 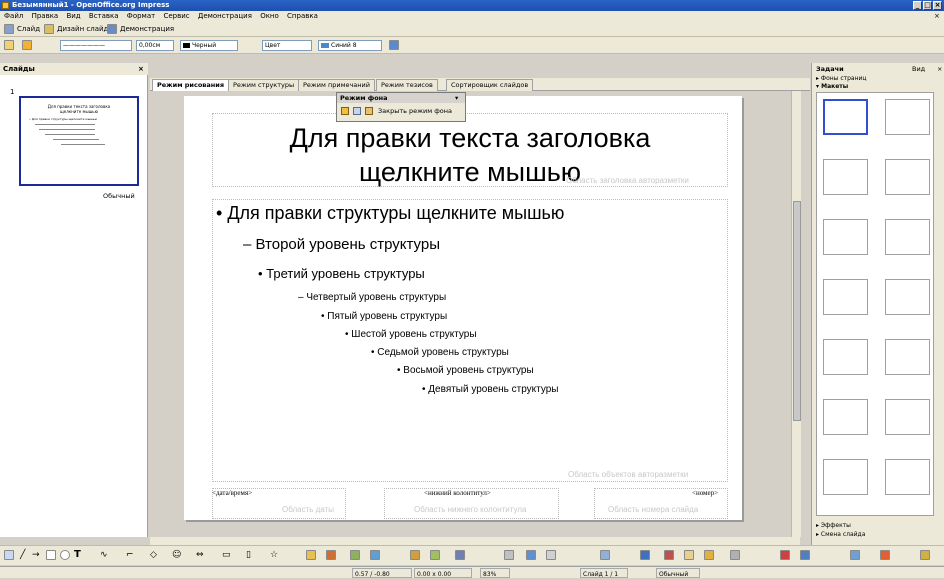 I want to click on vertical-scrollbar, so click(x=796, y=314).